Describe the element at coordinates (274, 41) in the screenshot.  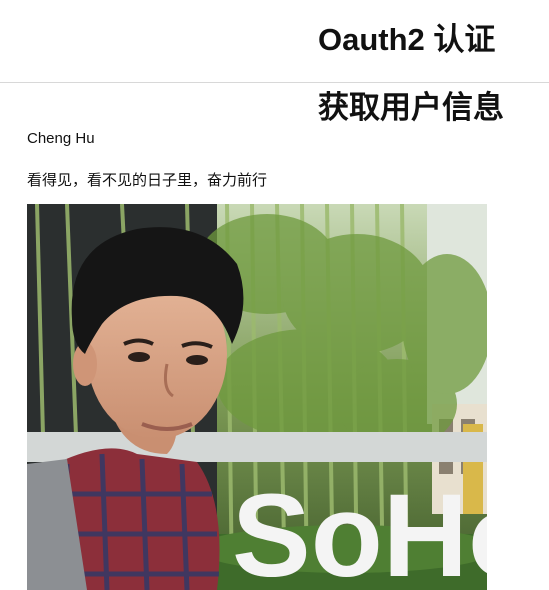
I see `page-header: Oauth2 认证` at that location.